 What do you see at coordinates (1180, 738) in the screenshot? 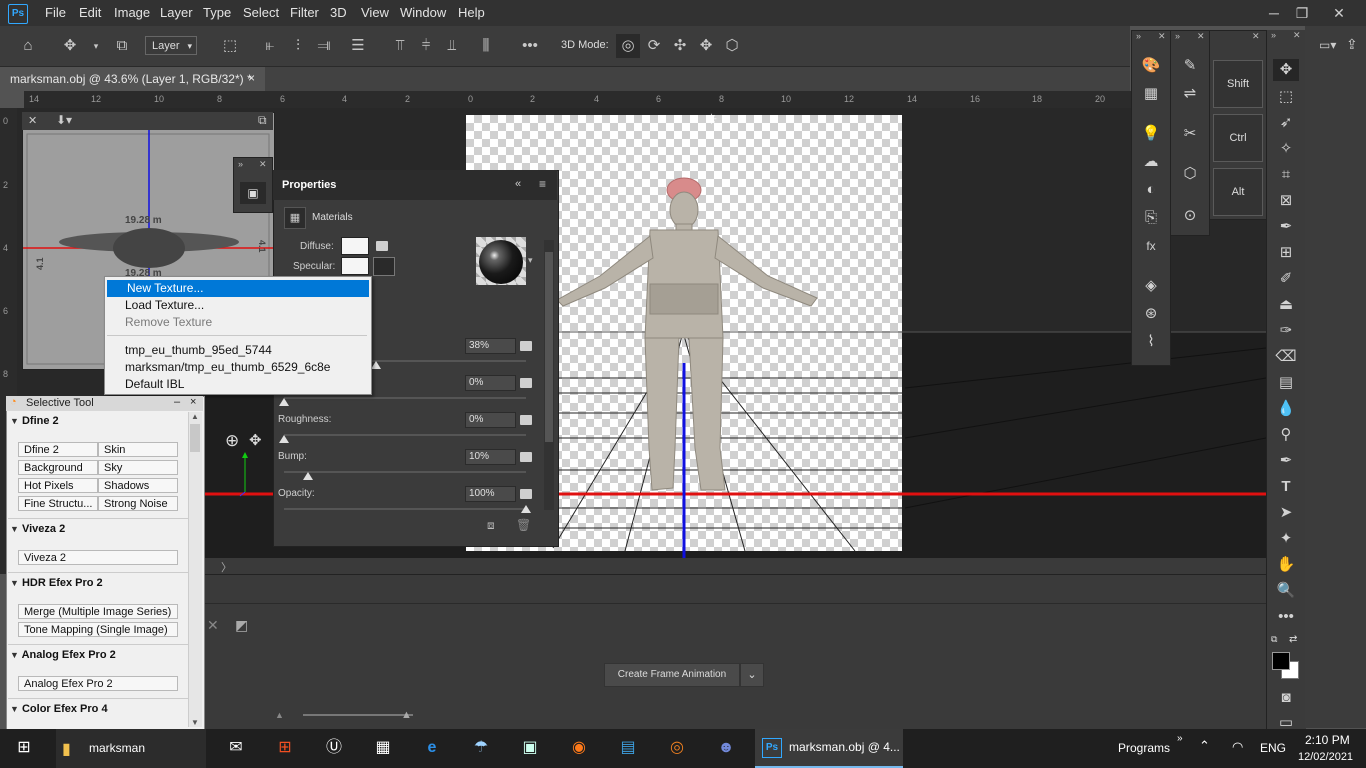
I see `expand-toolbar-chevron-icon: »` at bounding box center [1180, 738].